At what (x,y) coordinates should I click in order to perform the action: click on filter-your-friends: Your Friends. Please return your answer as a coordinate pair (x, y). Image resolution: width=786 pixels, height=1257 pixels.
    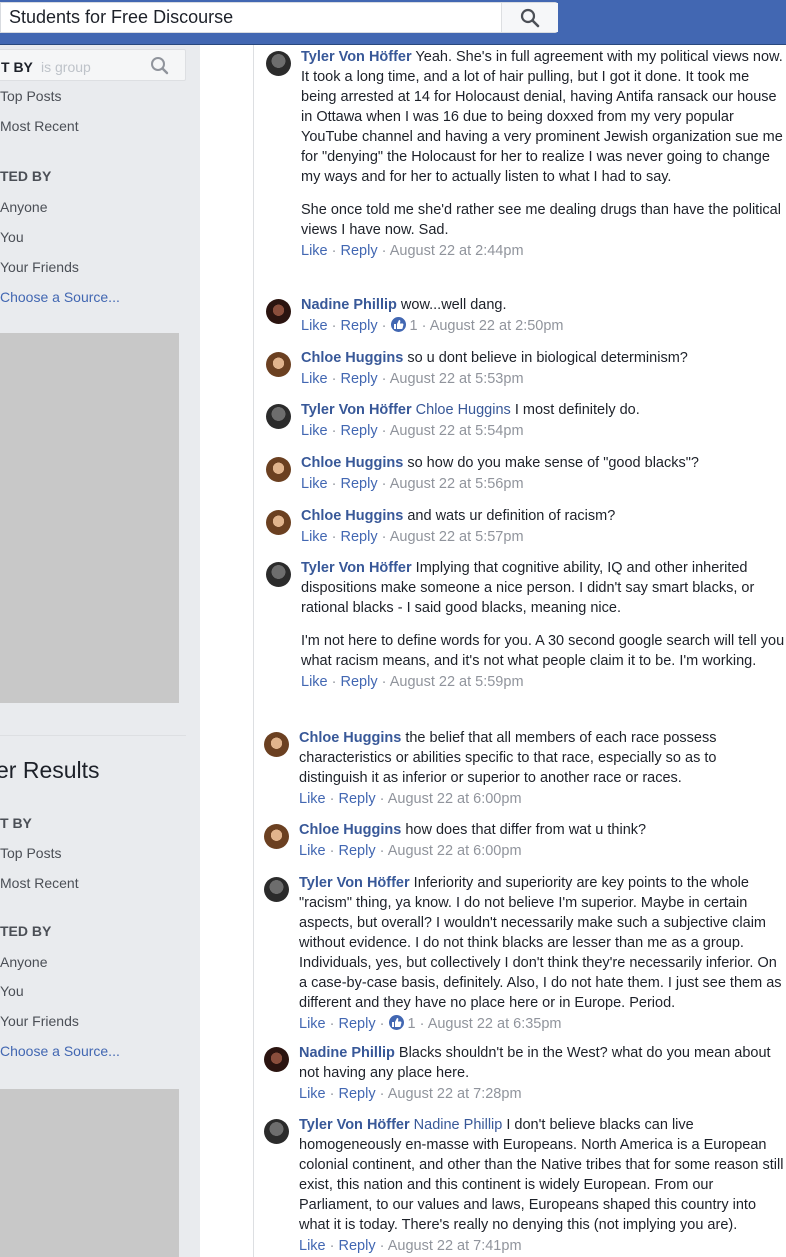
    Looking at the image, I should click on (39, 267).